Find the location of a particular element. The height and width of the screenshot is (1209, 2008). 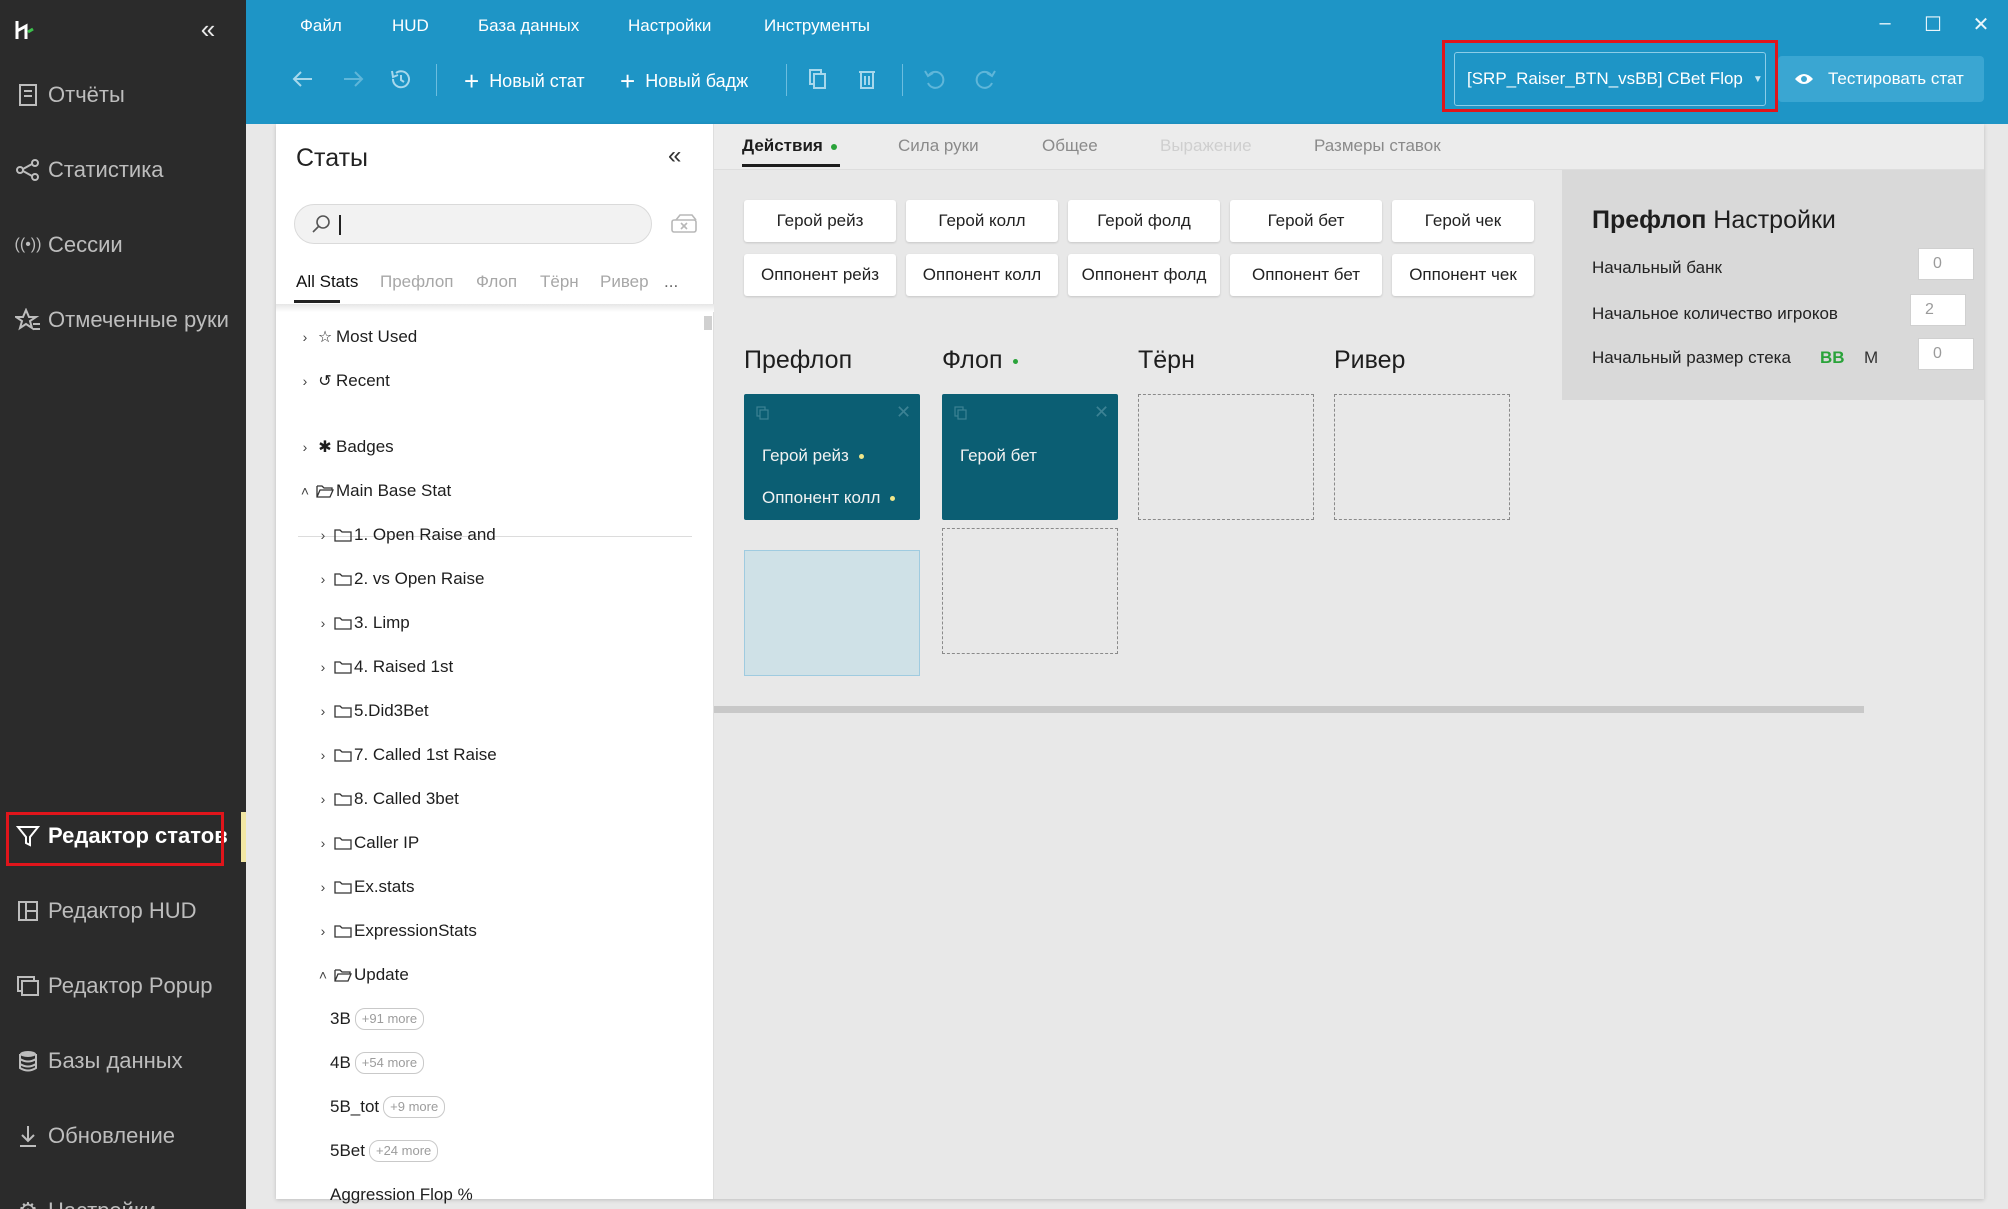

tab-river: Ривер is located at coordinates (624, 282).